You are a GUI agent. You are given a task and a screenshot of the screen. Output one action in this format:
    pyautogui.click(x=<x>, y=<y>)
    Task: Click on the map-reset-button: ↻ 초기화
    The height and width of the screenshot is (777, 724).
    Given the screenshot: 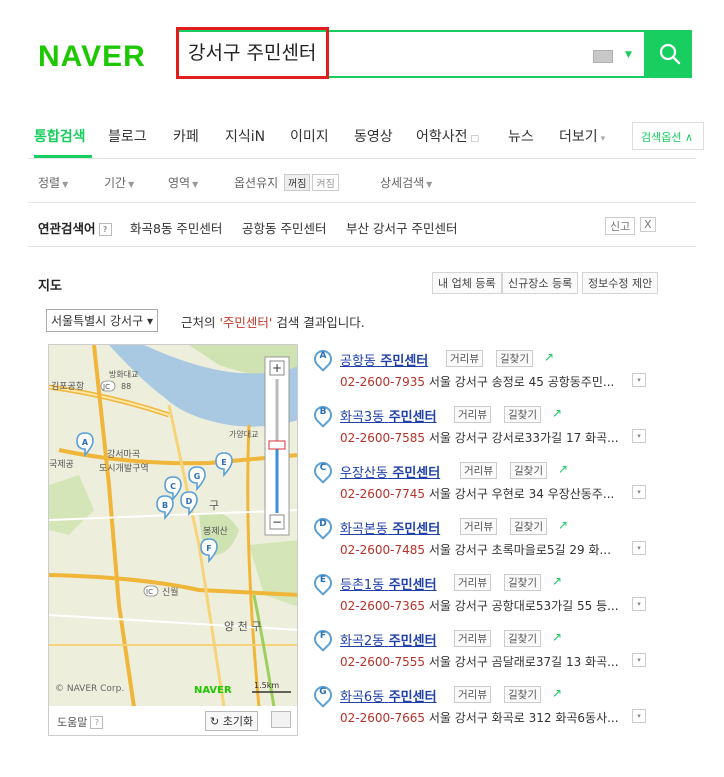 What is the action you would take?
    pyautogui.click(x=232, y=721)
    